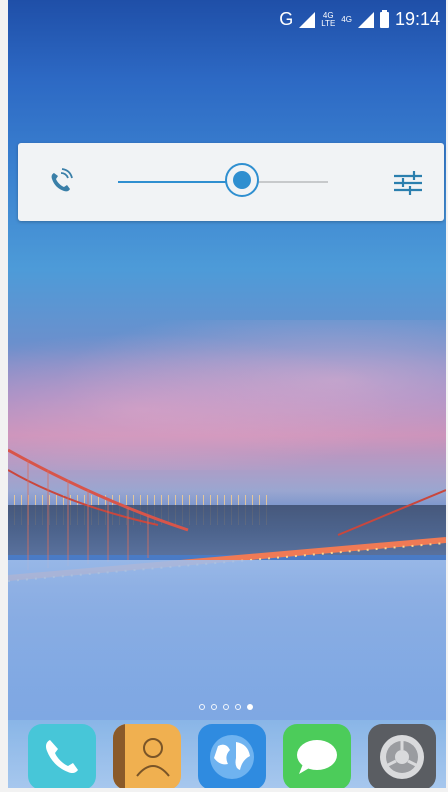 Image resolution: width=448 pixels, height=792 pixels. I want to click on lte2-label: 4G, so click(346, 19).